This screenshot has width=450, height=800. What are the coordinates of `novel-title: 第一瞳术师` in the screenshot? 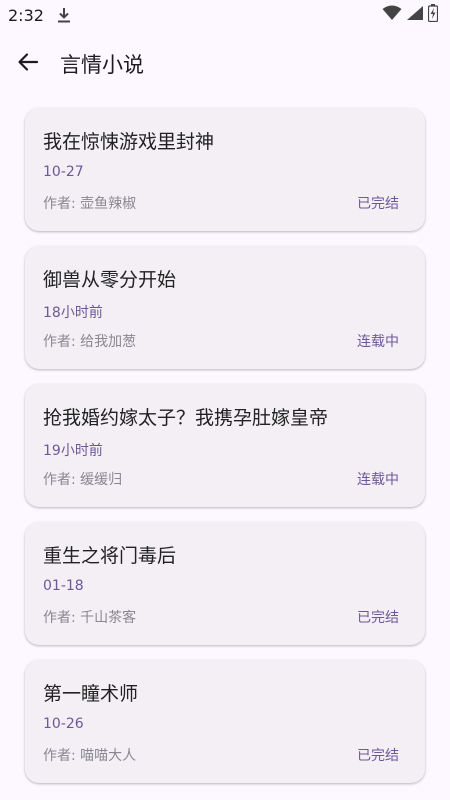 It's located at (91, 694).